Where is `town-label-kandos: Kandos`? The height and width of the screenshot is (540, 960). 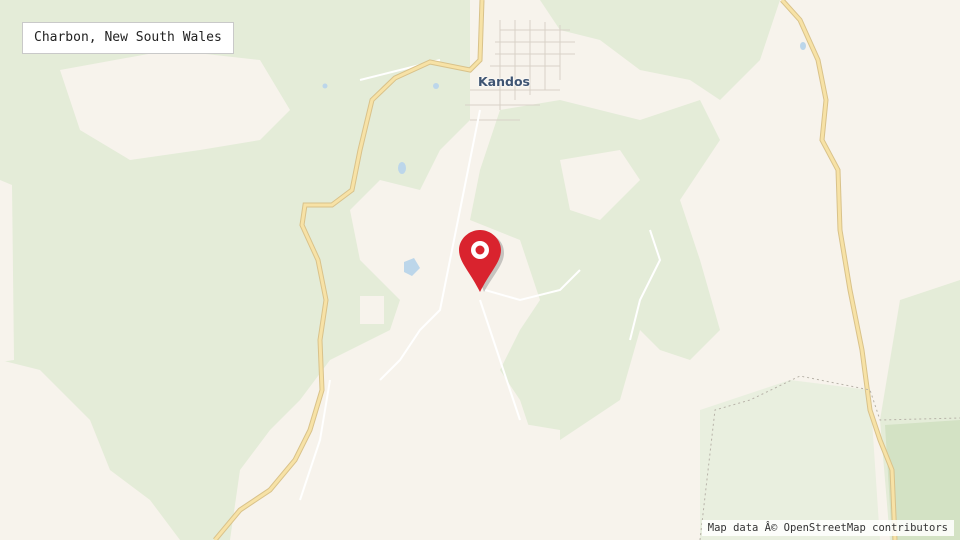
town-label-kandos: Kandos is located at coordinates (504, 81).